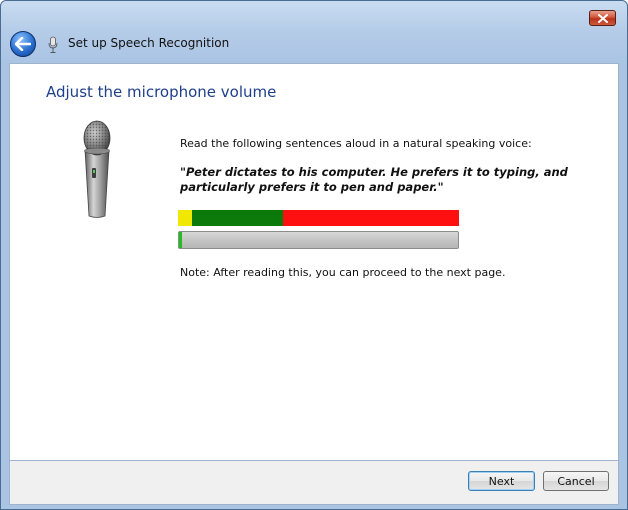 The height and width of the screenshot is (510, 628). I want to click on reading-progress-bar, so click(318, 240).